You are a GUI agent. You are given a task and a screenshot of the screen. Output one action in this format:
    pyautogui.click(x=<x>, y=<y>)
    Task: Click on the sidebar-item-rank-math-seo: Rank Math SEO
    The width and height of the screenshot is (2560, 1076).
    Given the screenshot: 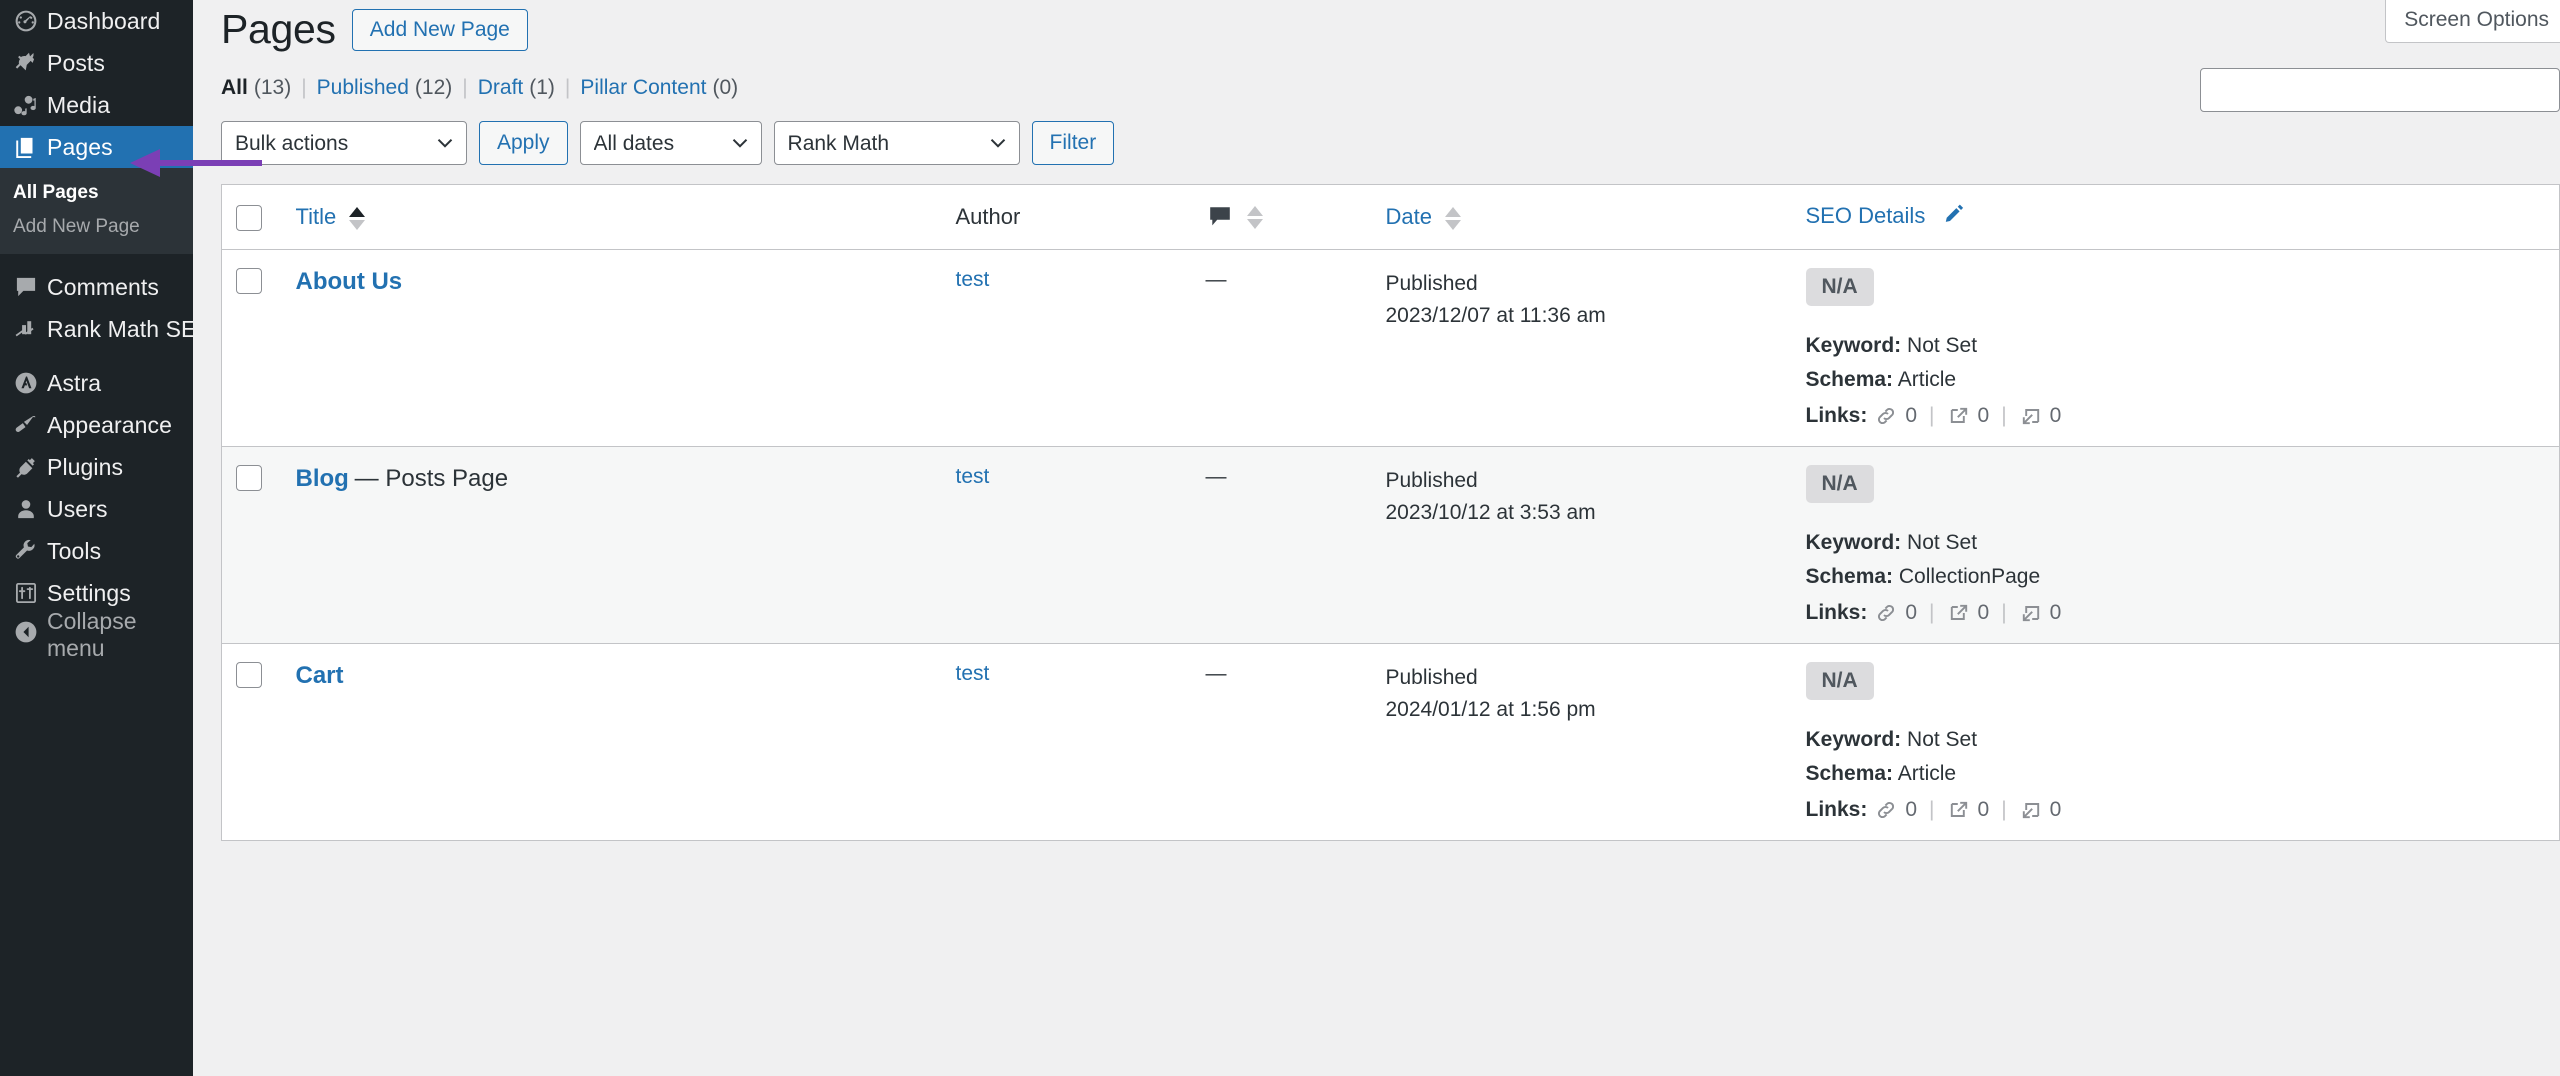 What is the action you would take?
    pyautogui.click(x=96, y=329)
    